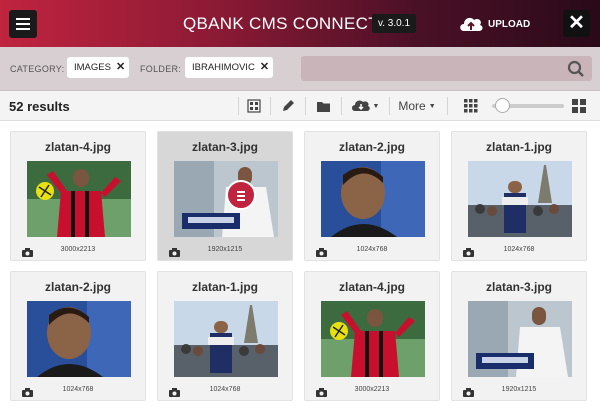 The height and width of the screenshot is (407, 600). What do you see at coordinates (360, 105) in the screenshot?
I see `cloud-download-icon` at bounding box center [360, 105].